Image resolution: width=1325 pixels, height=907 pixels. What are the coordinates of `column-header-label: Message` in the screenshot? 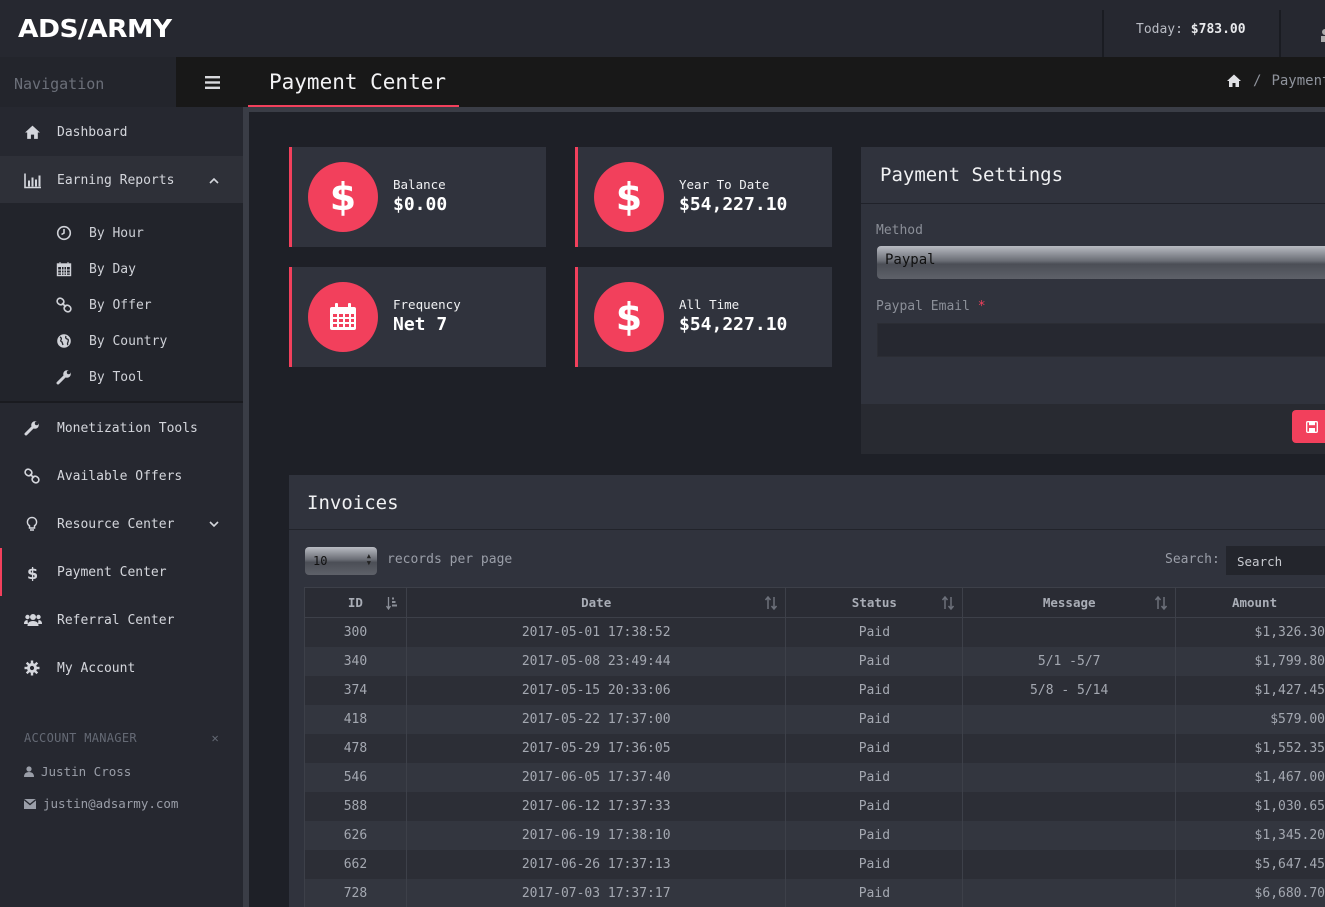 It's located at (1069, 602).